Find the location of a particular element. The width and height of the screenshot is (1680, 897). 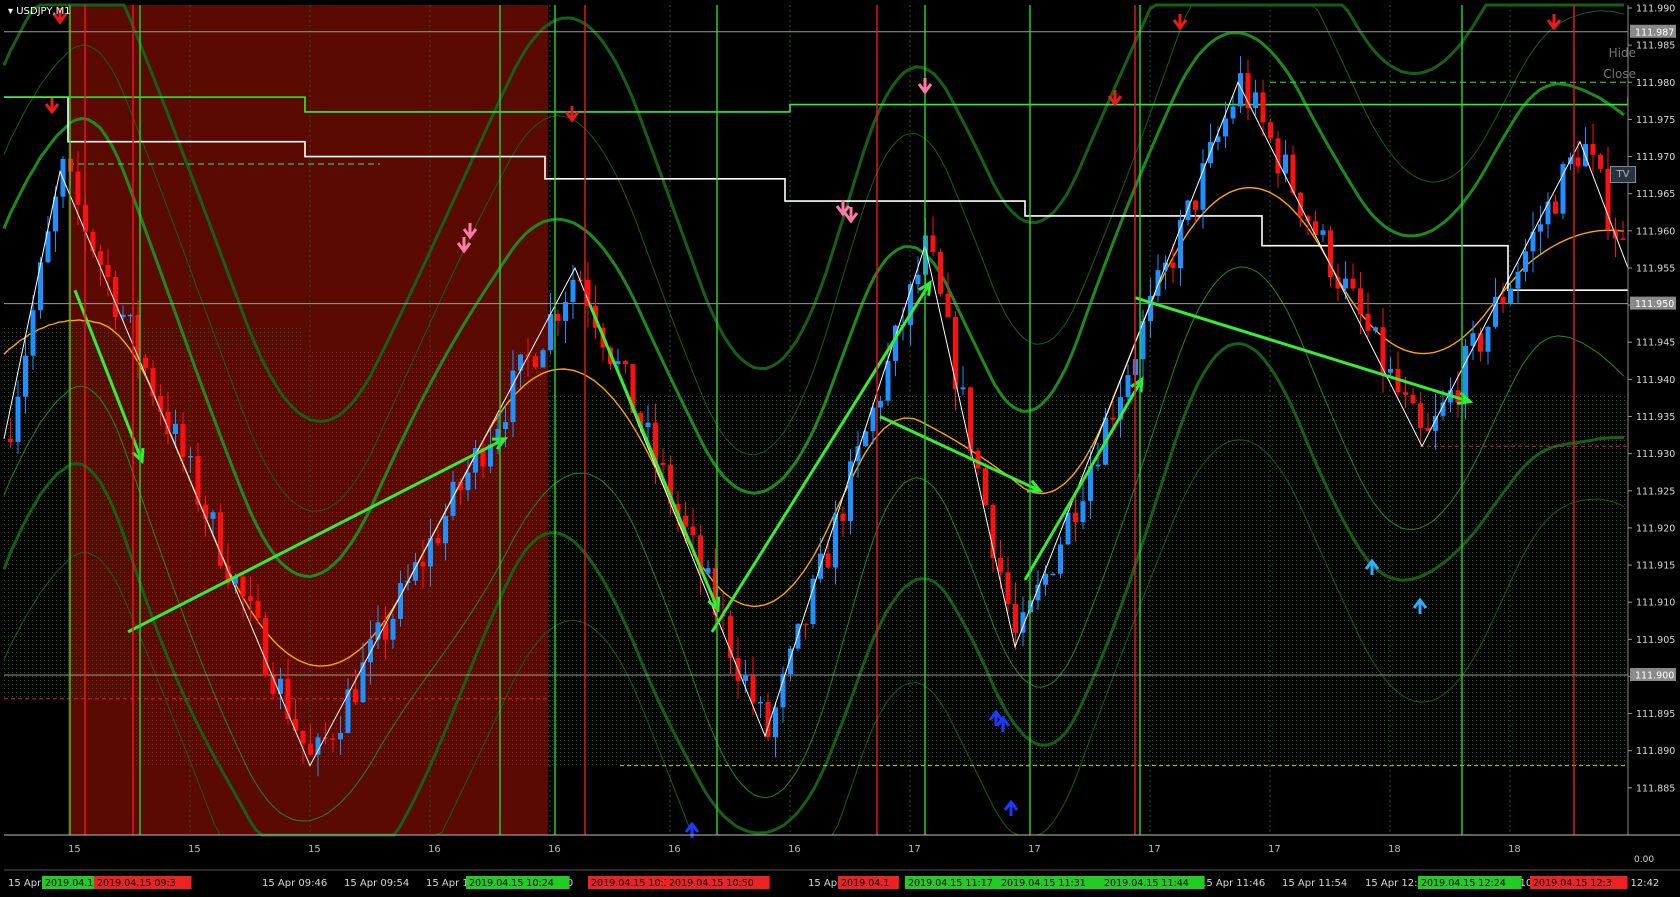

price-tick-label: 111.885 is located at coordinates (1655, 788).